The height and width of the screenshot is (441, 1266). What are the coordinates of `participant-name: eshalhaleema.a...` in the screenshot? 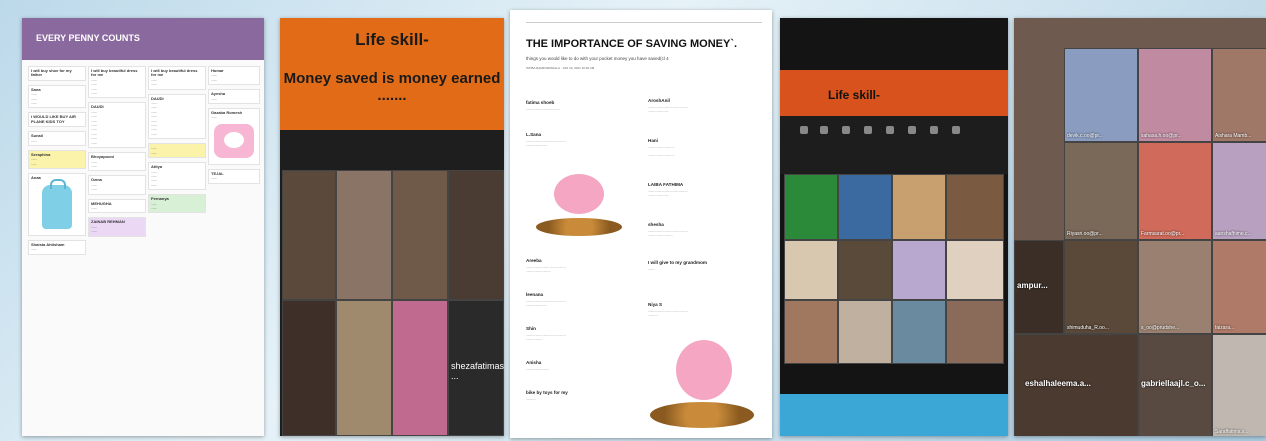 It's located at (1058, 383).